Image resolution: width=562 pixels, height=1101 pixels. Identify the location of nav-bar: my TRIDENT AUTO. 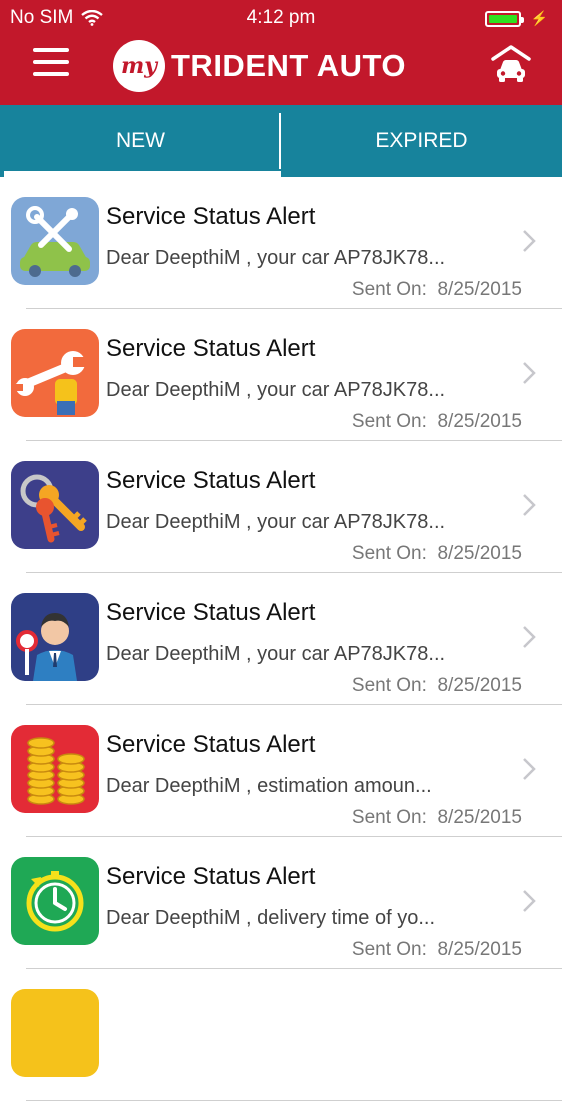
(281, 70).